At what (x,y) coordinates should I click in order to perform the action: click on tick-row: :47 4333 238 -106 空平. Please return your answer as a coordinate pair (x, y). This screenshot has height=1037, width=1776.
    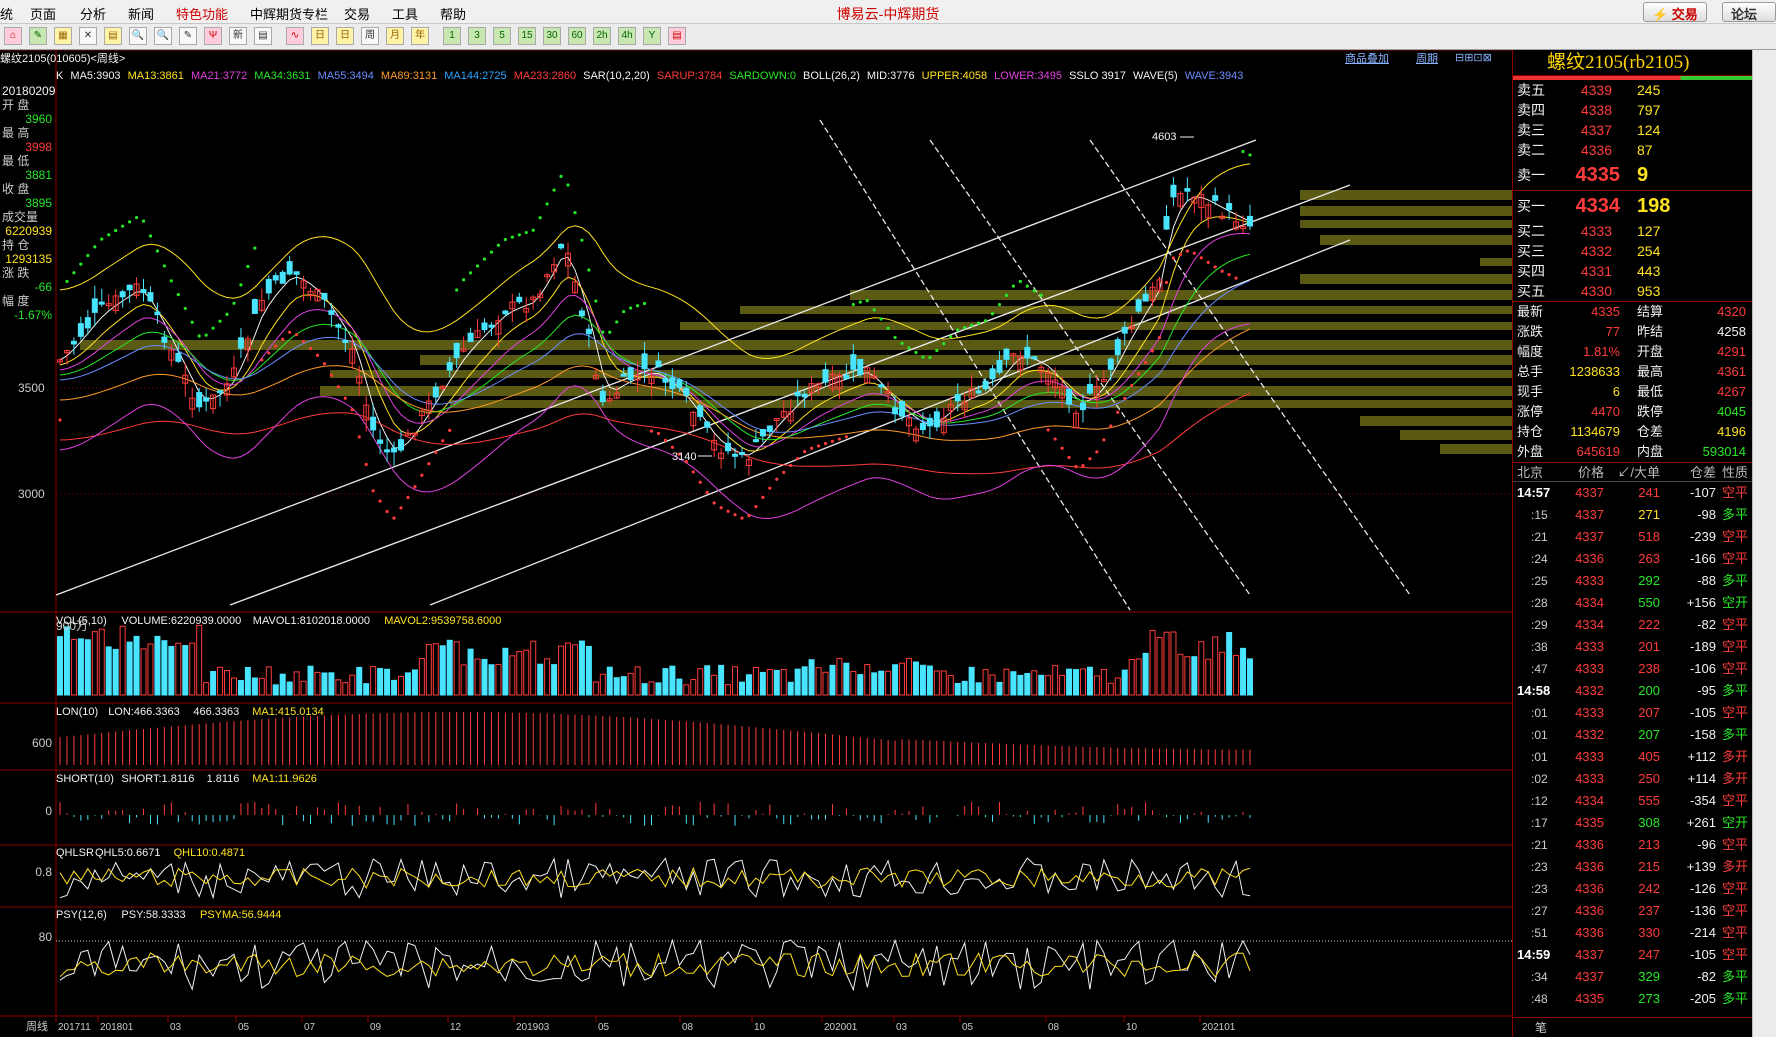
    Looking at the image, I should click on (1632, 669).